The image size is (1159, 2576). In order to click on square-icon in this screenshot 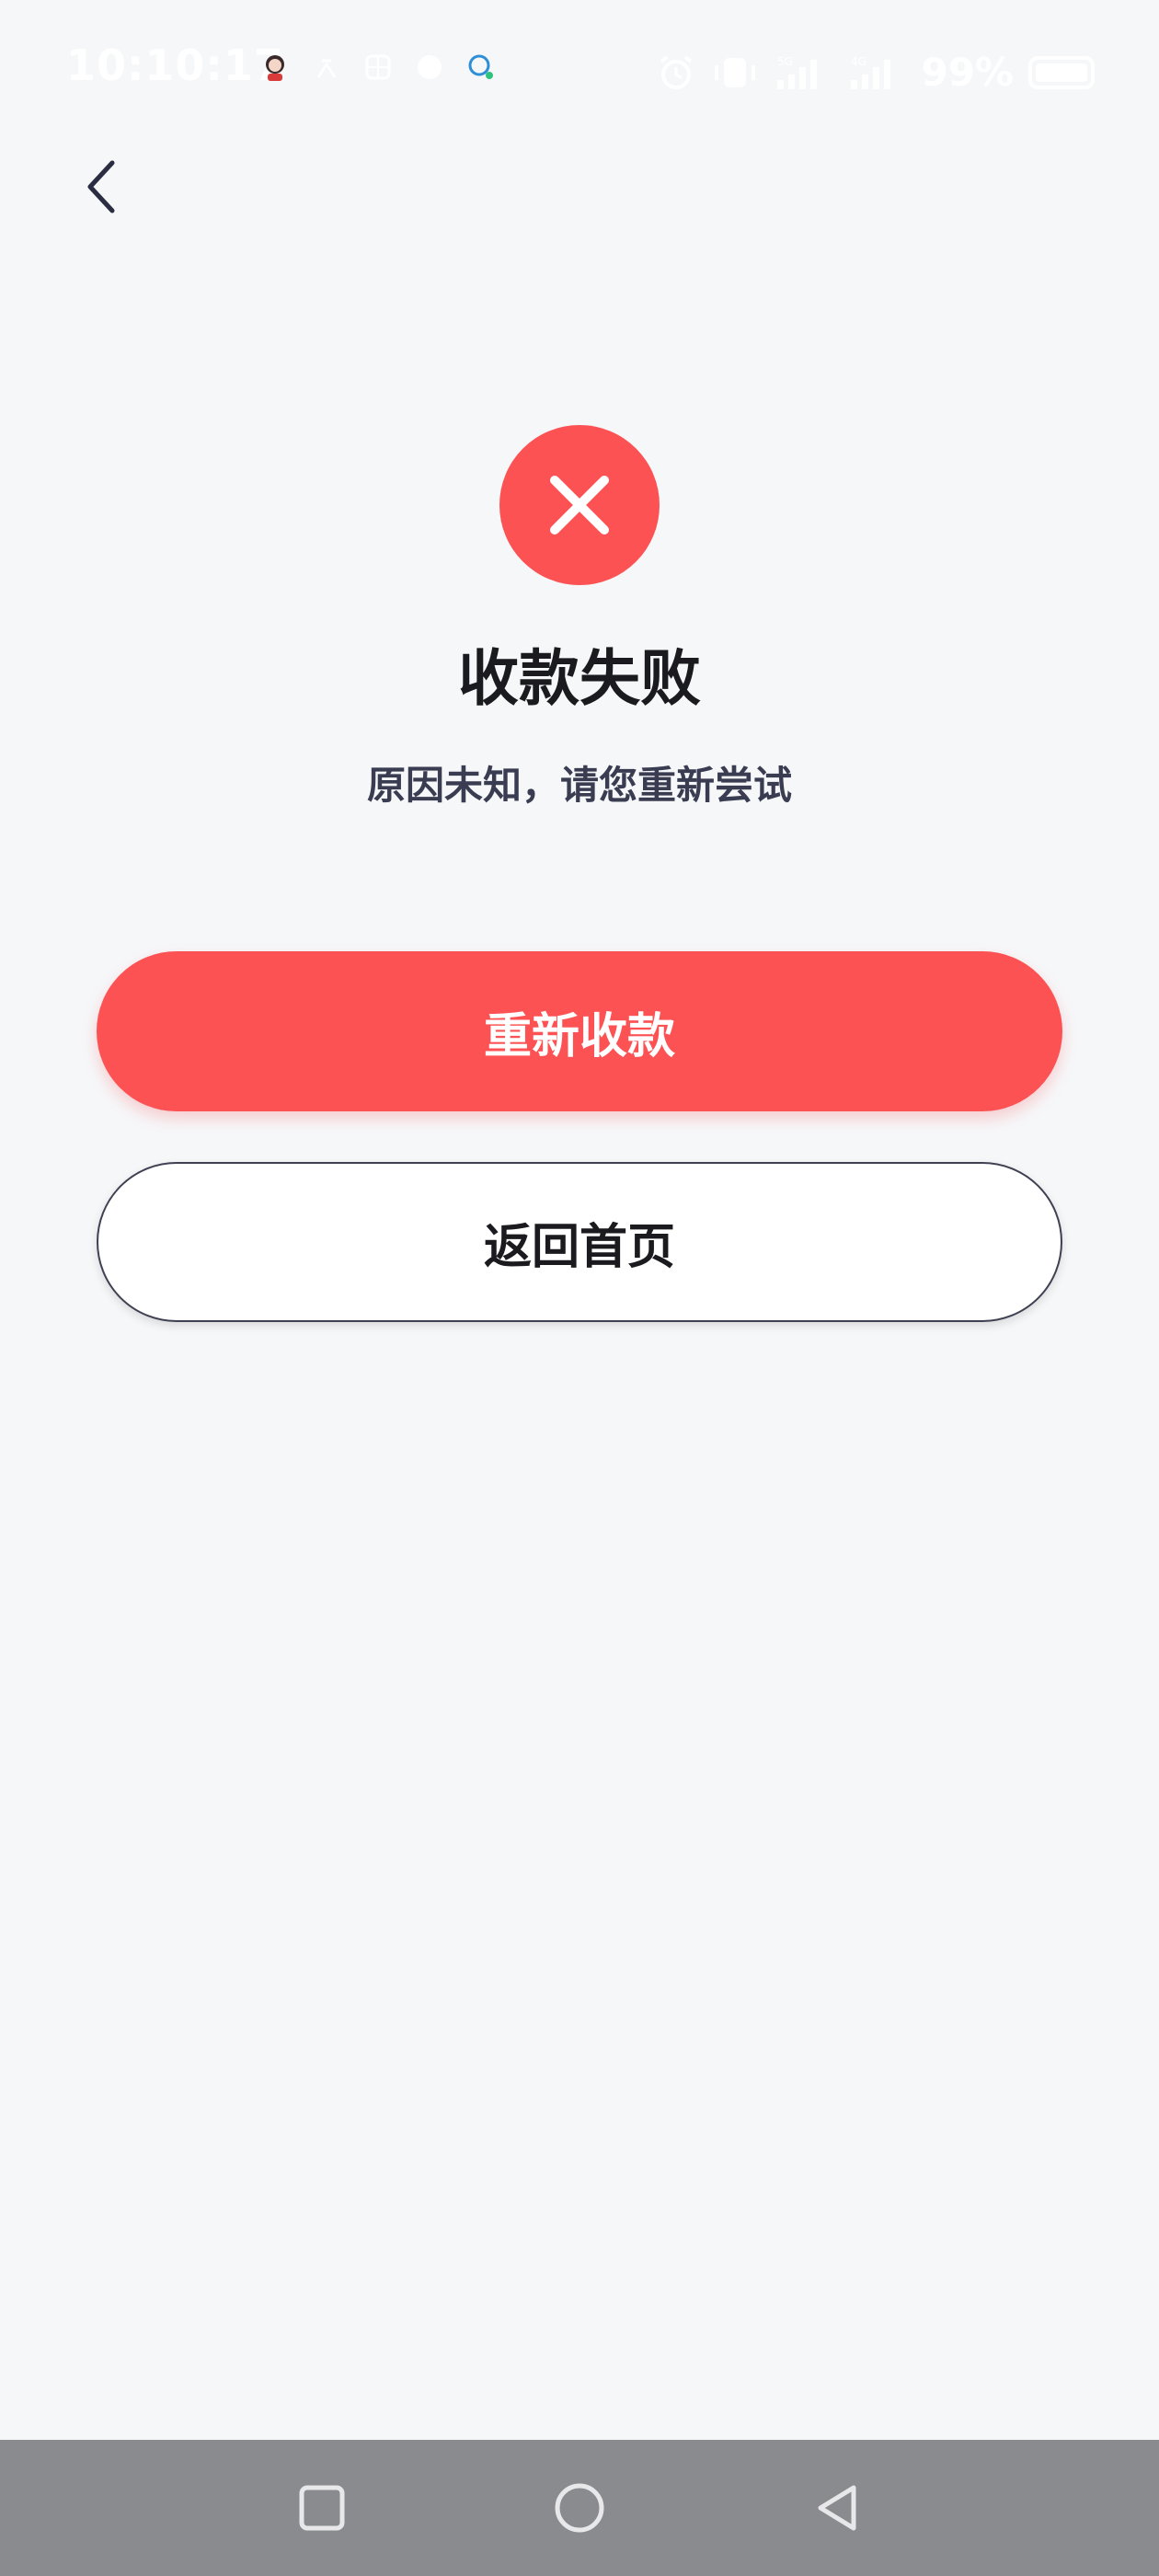, I will do `click(322, 2508)`.